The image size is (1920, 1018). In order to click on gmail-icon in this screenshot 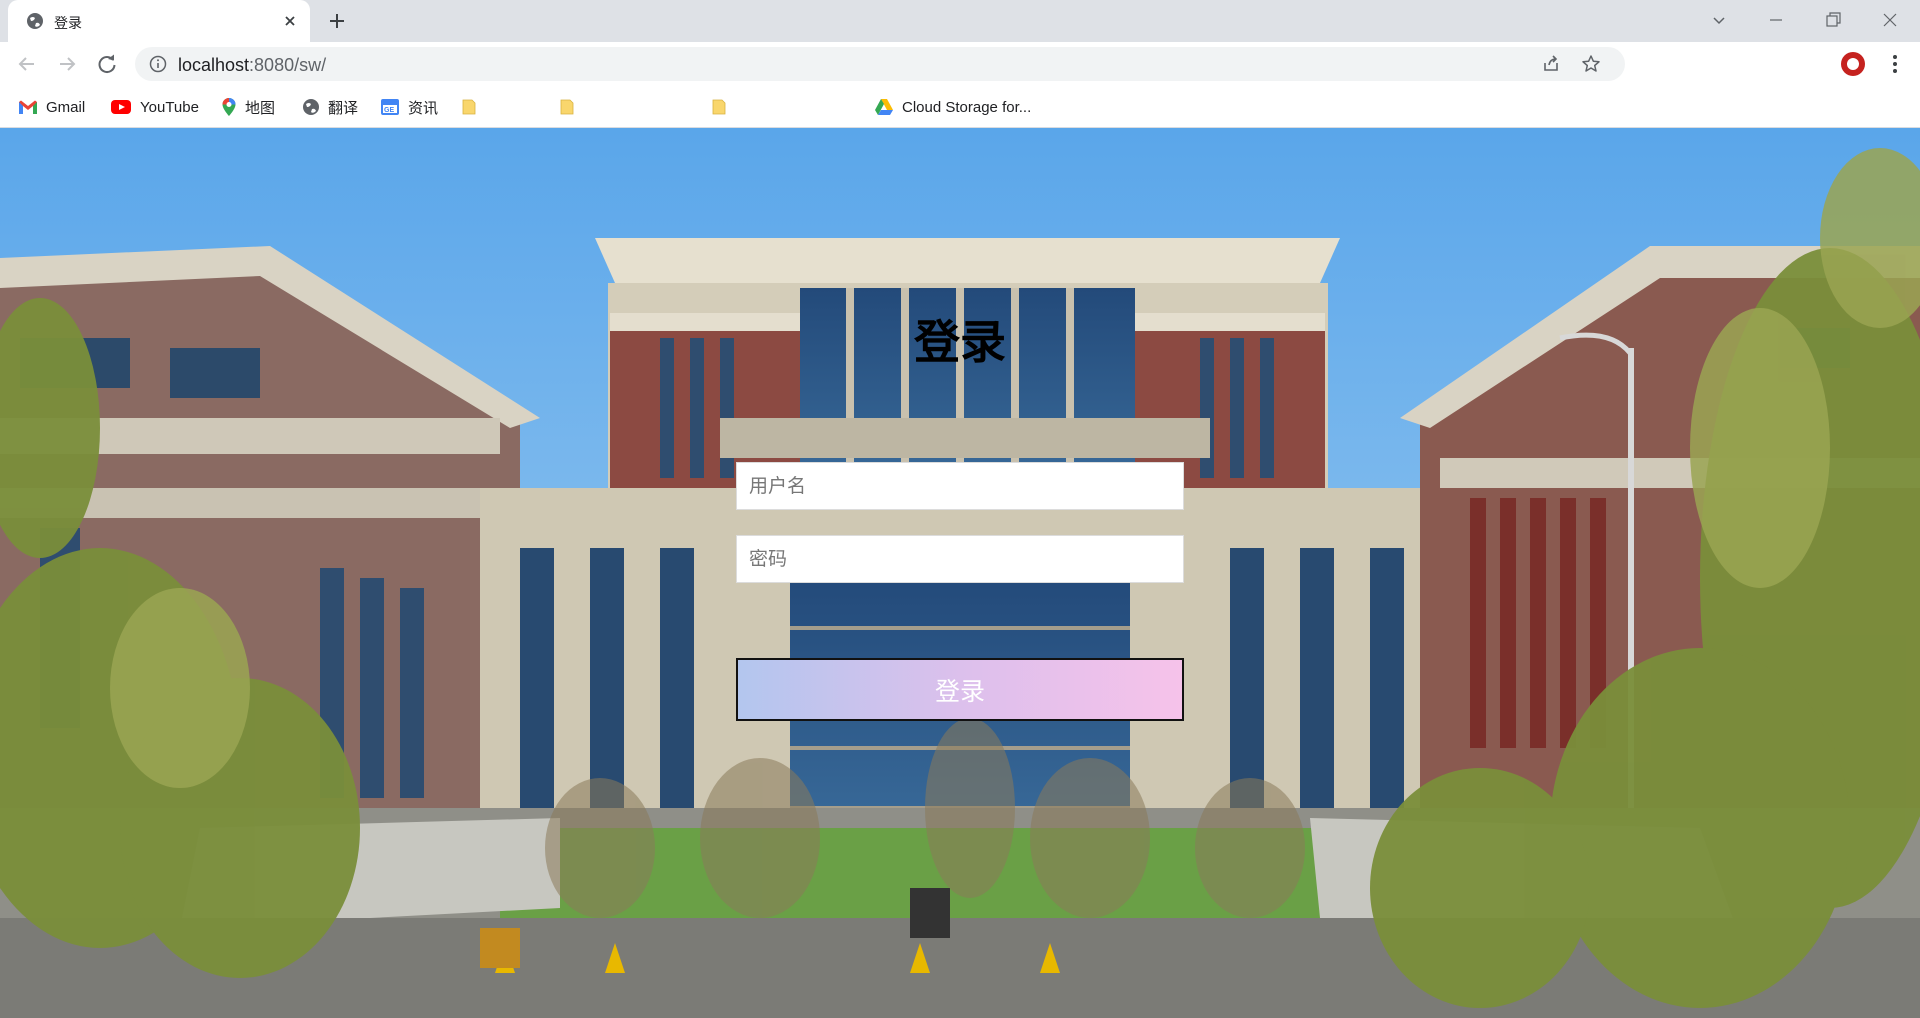, I will do `click(28, 107)`.